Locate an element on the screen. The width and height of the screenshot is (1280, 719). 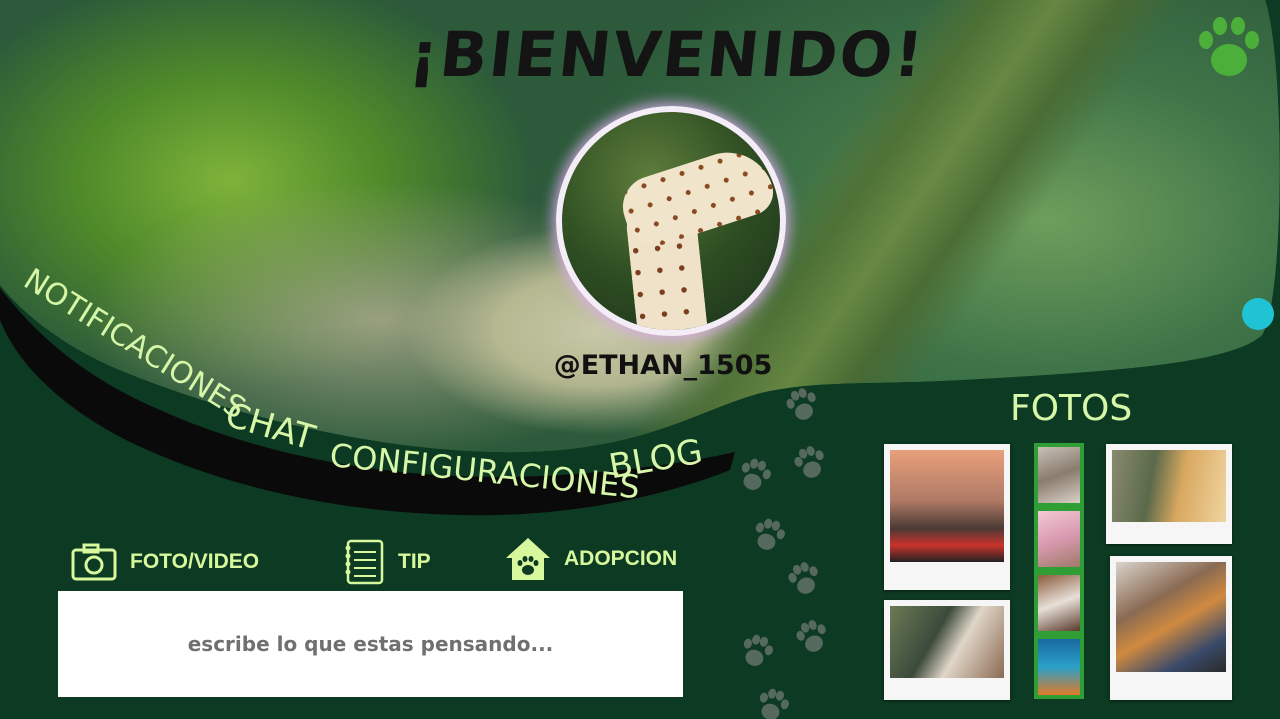
adopcion-button: ADOPCION is located at coordinates (590, 559).